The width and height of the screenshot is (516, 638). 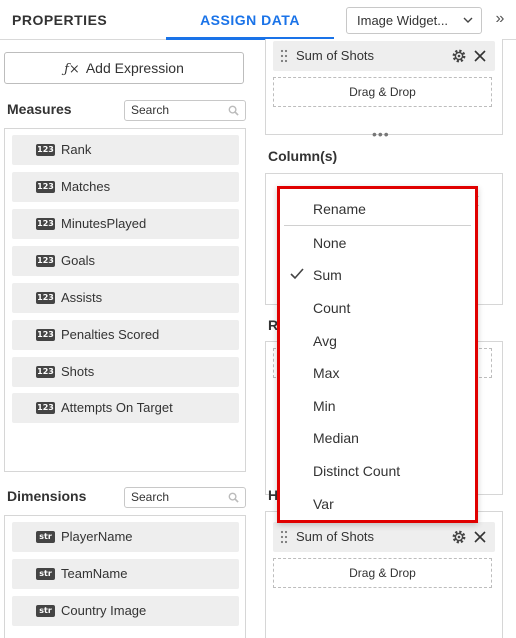 I want to click on list-item: 123 MinutesPlayed, so click(x=125, y=224).